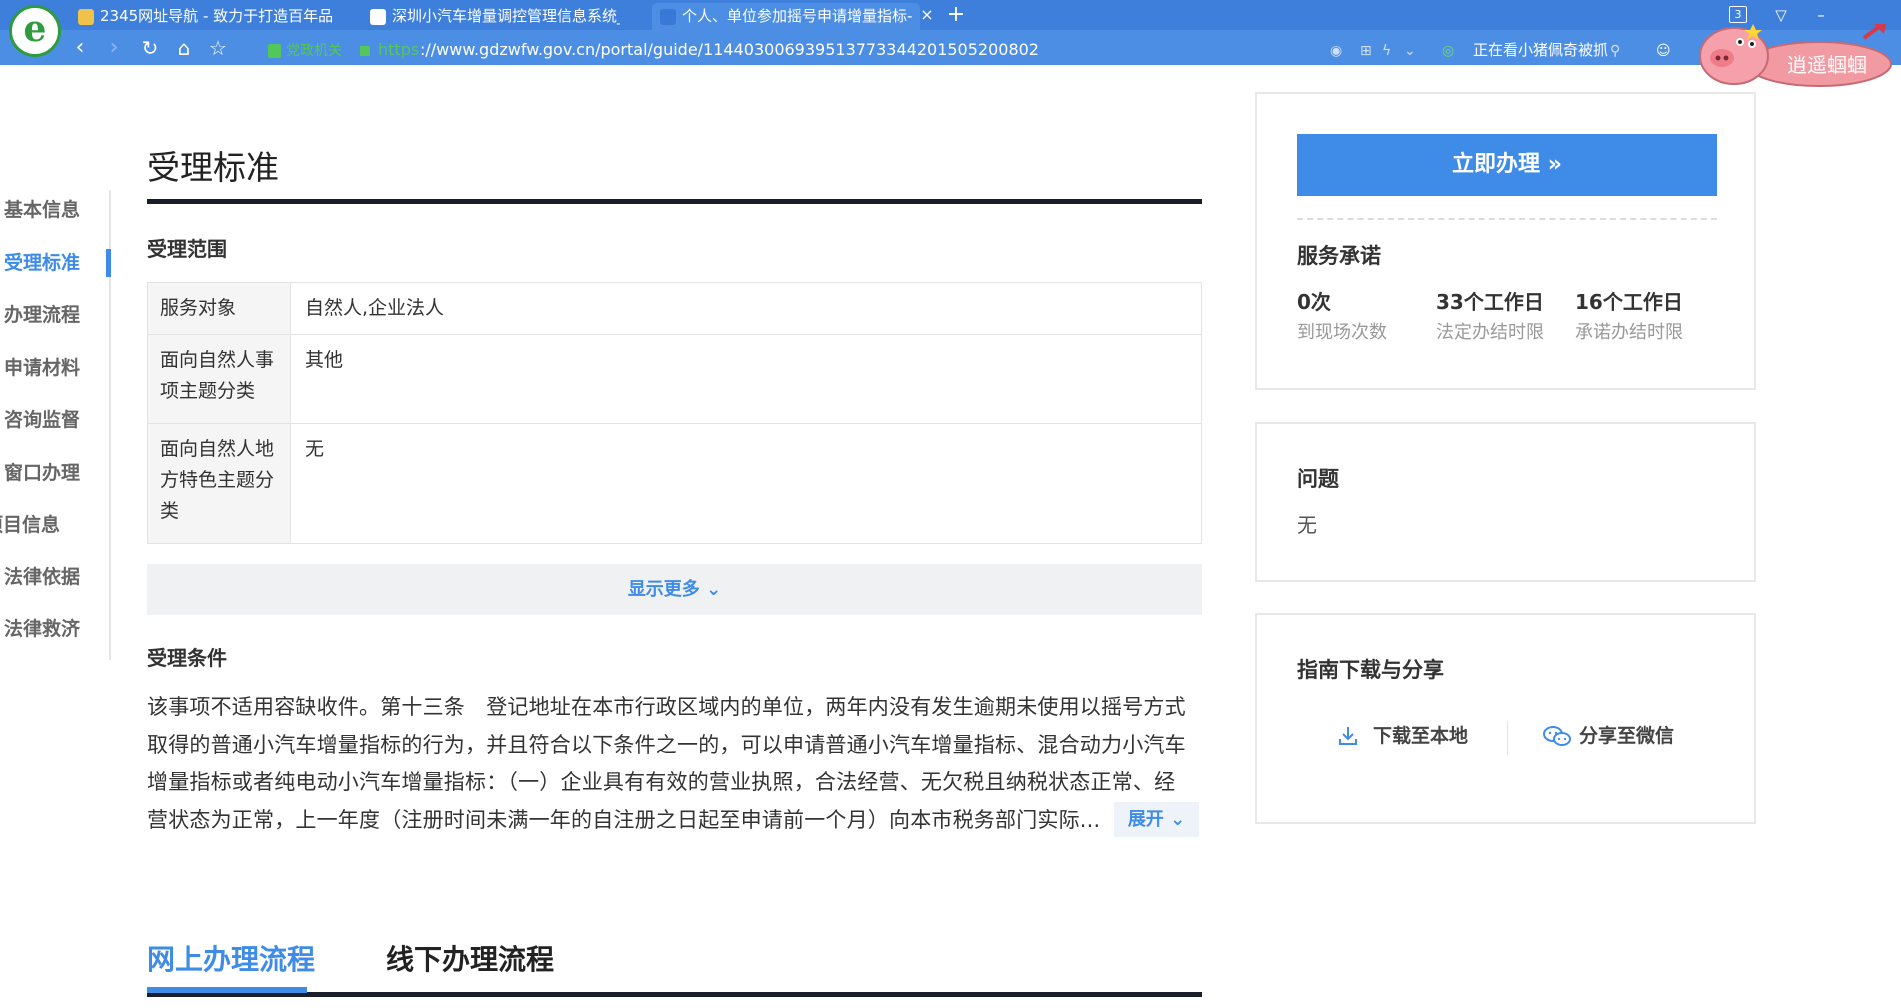  Describe the element at coordinates (114, 49) in the screenshot. I see `forward-icon: ›` at that location.